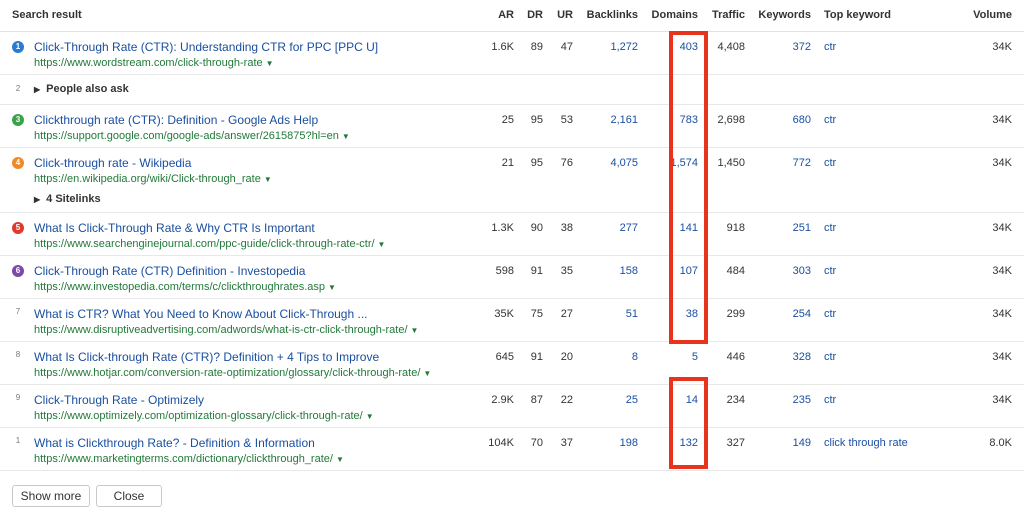 This screenshot has height=519, width=1024. Describe the element at coordinates (507, 163) in the screenshot. I see `ar-value: 21` at that location.